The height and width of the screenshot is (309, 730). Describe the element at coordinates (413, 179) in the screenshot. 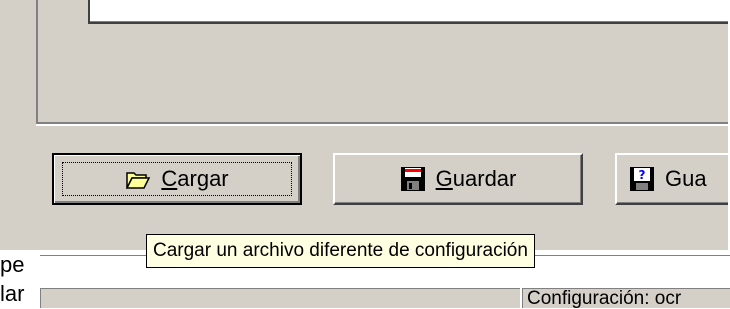

I see `floppy-disk-icon` at that location.